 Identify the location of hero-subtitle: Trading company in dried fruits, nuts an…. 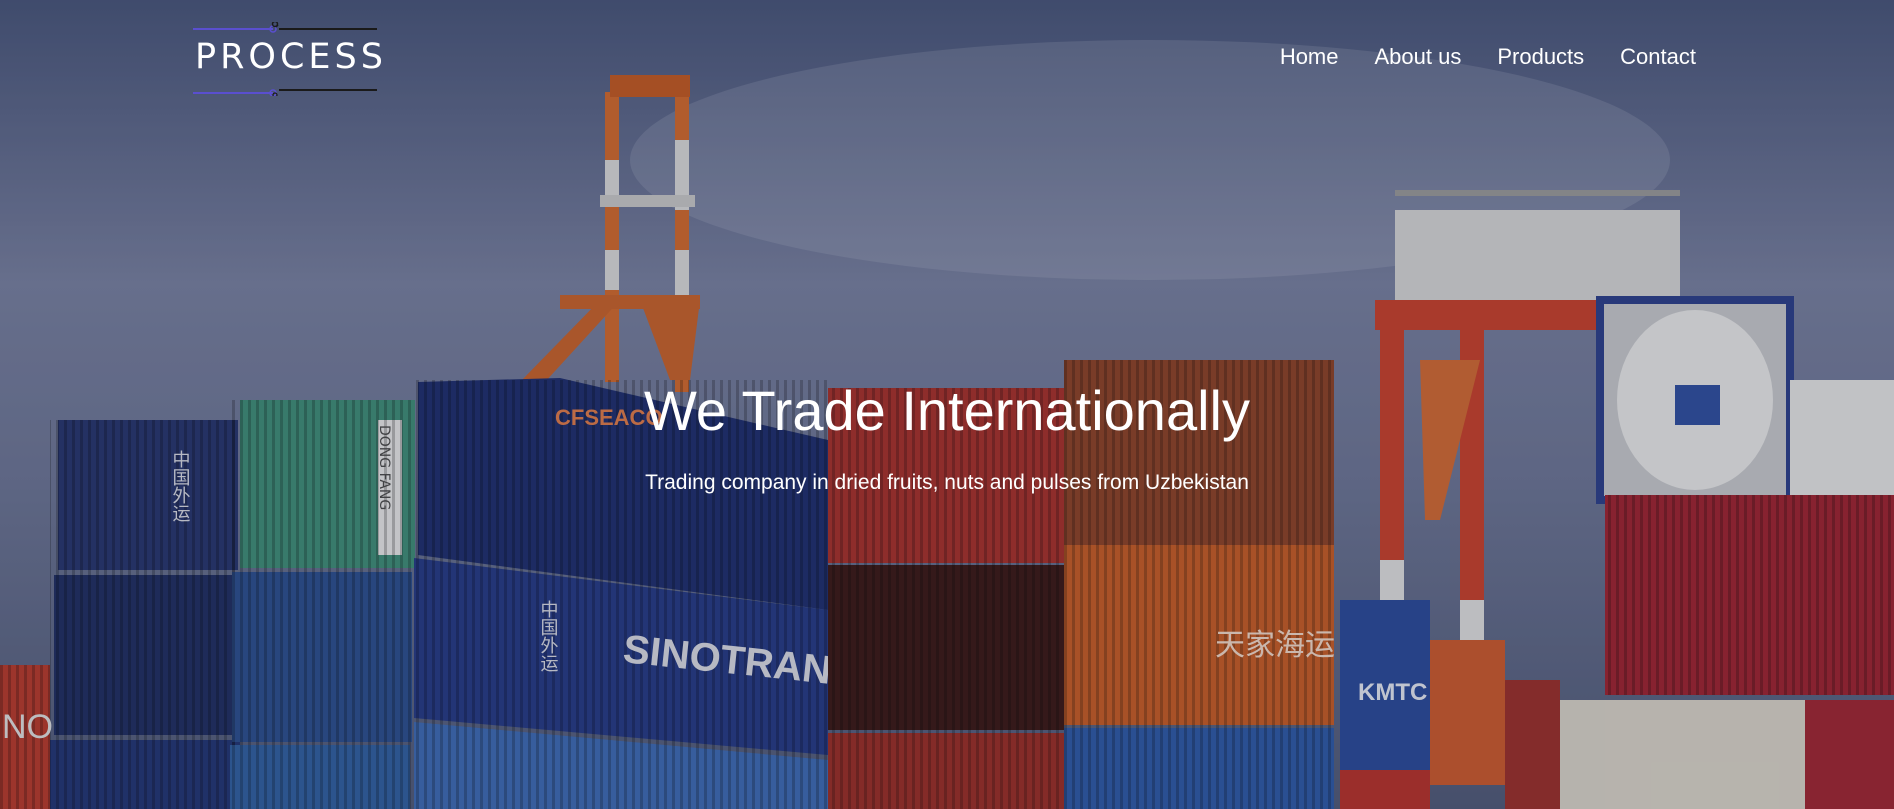
(947, 482).